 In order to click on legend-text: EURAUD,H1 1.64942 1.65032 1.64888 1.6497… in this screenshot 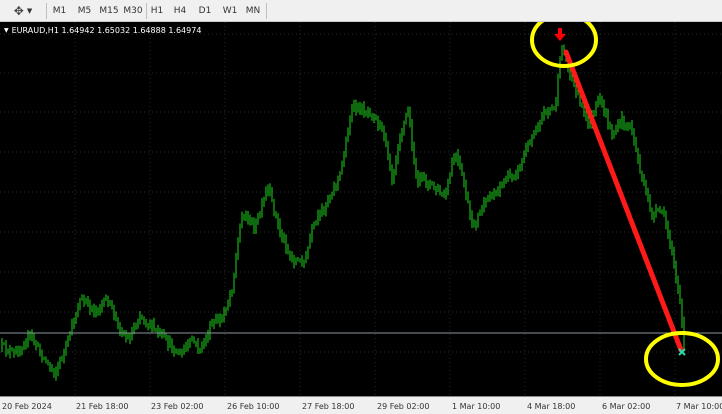, I will do `click(106, 30)`.